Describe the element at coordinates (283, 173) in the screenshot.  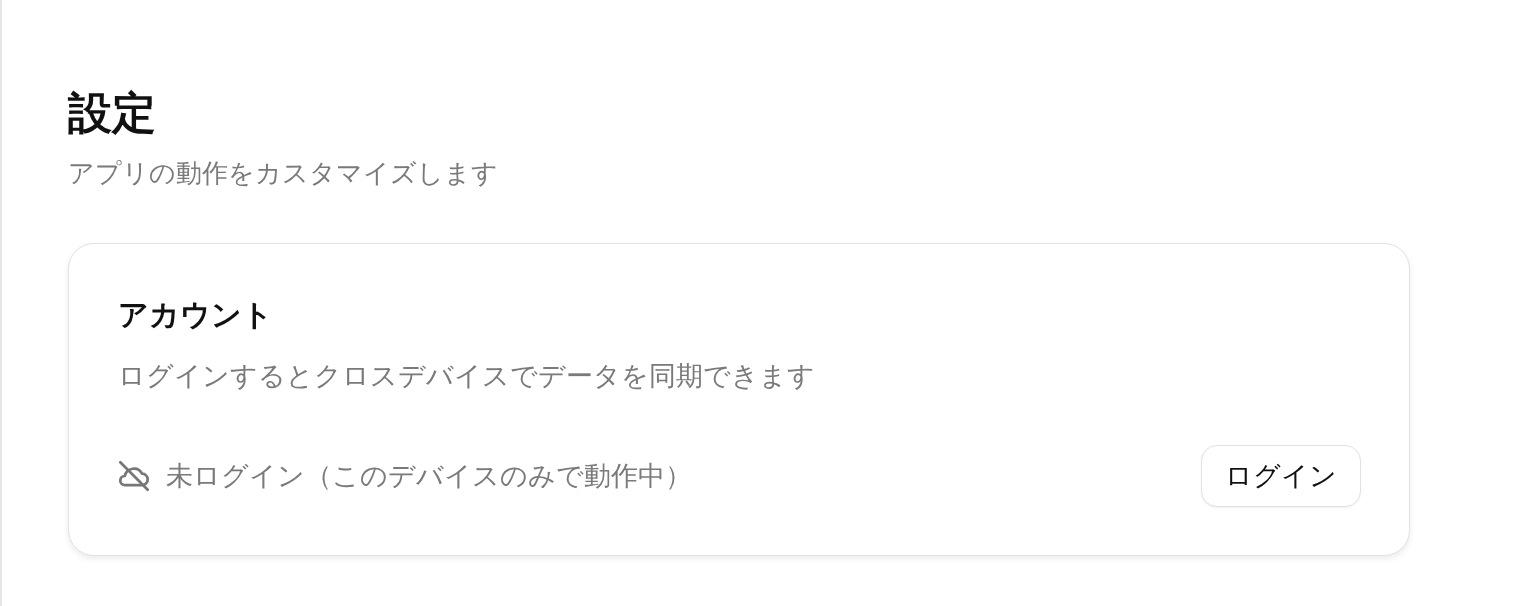
I see `page-subtitle: アプリの動作をカスタマイズします` at that location.